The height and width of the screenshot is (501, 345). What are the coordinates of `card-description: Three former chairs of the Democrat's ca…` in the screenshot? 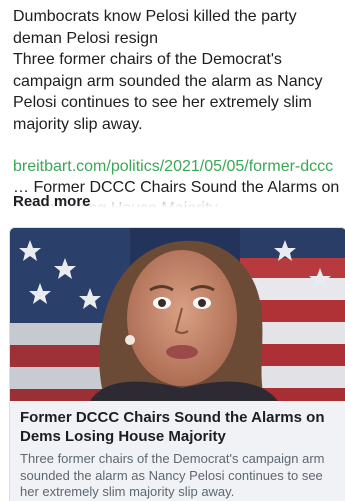 It's located at (172, 475).